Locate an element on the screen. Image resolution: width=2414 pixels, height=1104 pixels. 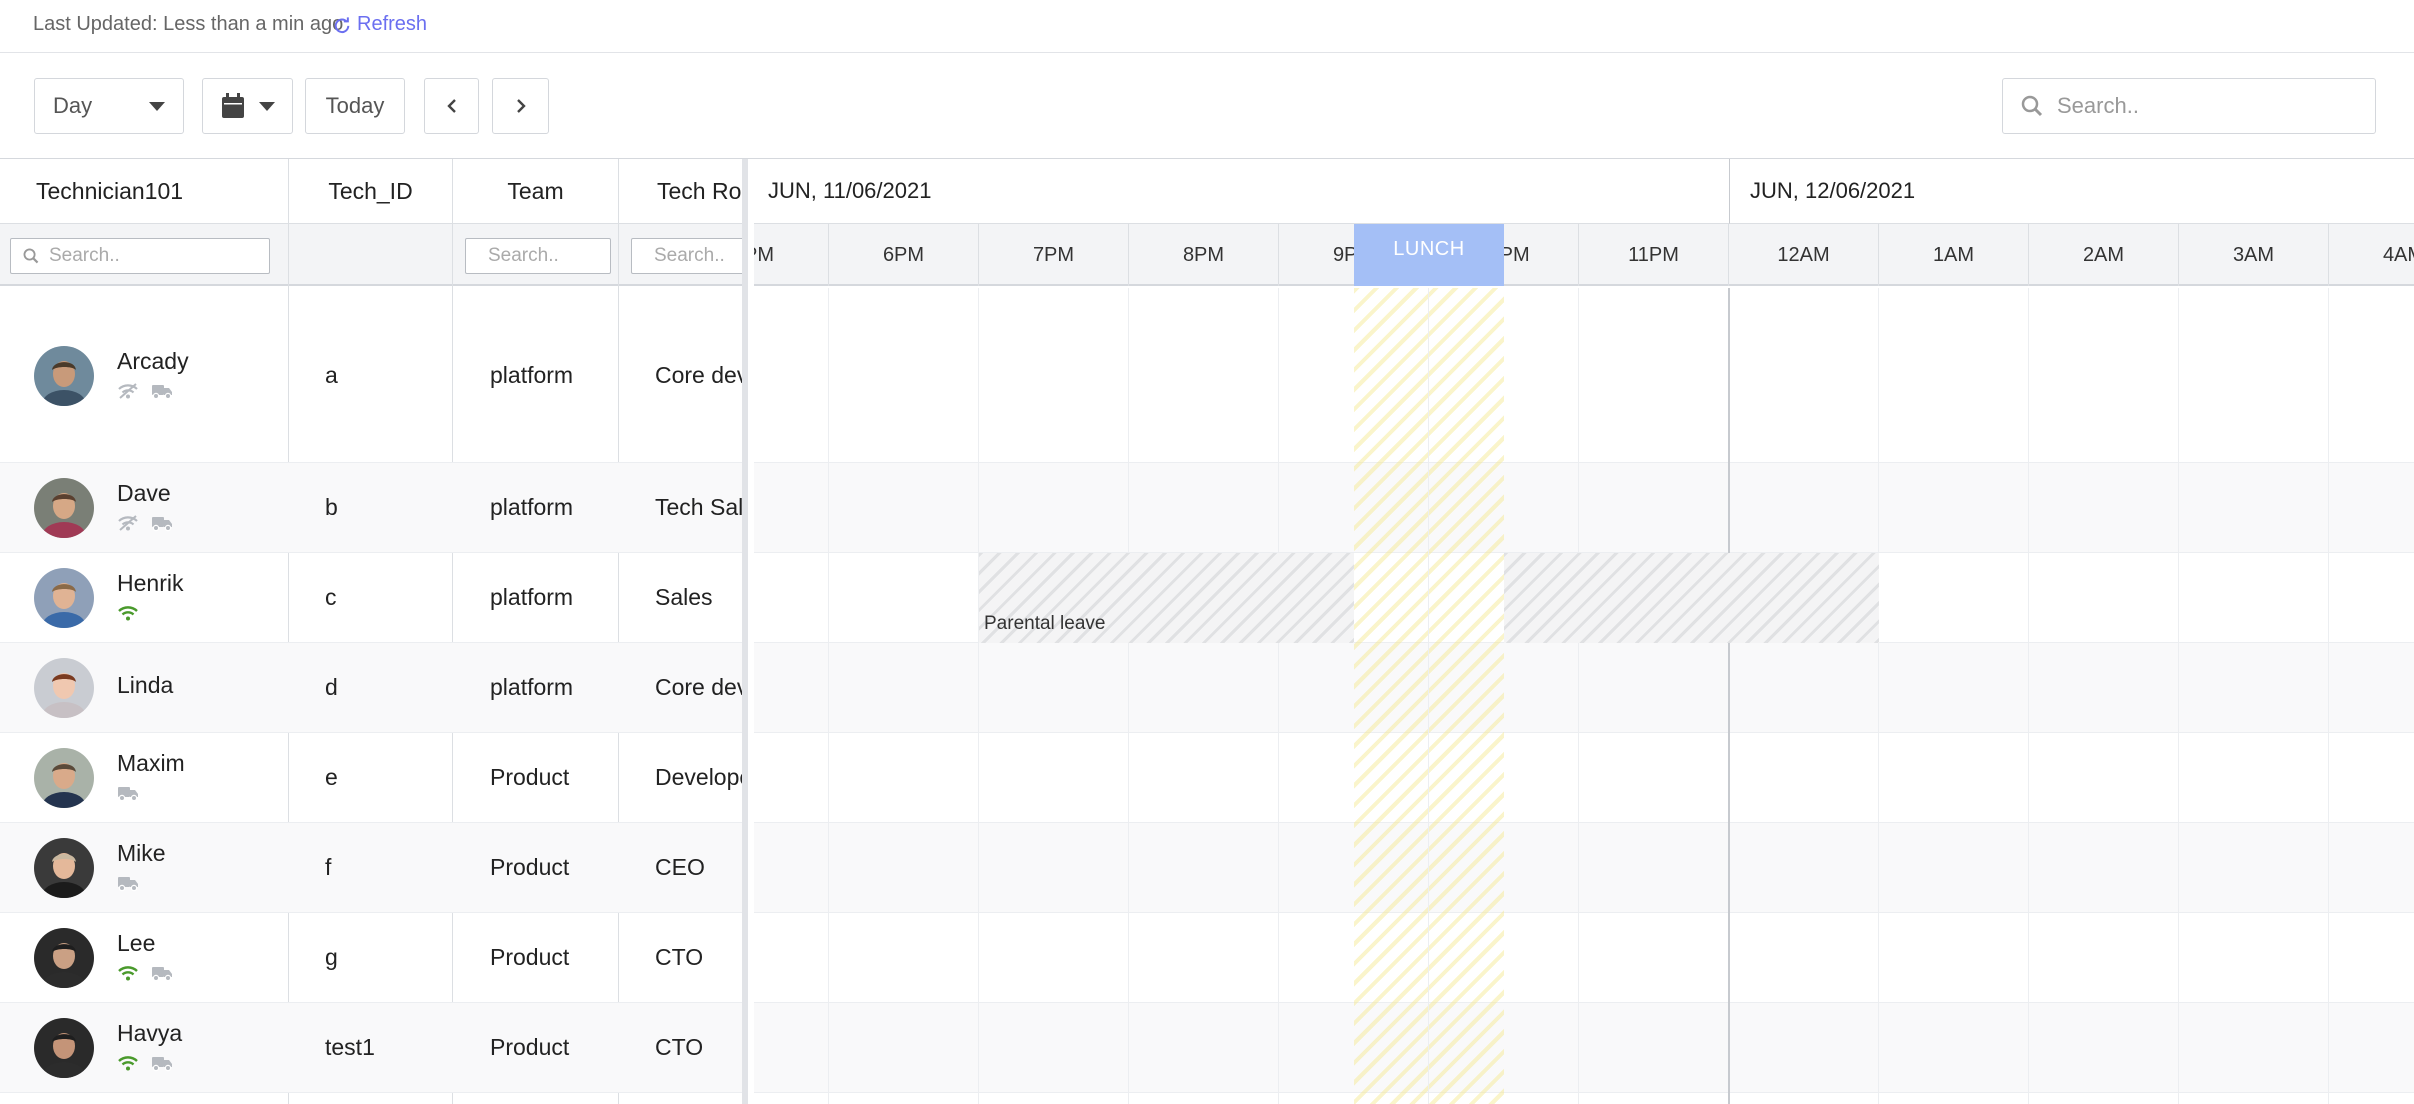
leave-event-label: Parental leave is located at coordinates (1045, 623).